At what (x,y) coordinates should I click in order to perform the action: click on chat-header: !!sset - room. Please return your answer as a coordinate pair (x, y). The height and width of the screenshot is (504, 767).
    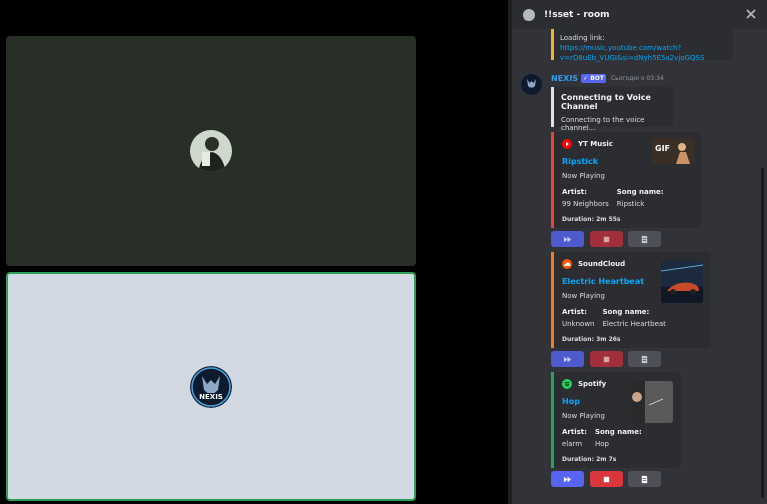
    Looking at the image, I should click on (639, 14).